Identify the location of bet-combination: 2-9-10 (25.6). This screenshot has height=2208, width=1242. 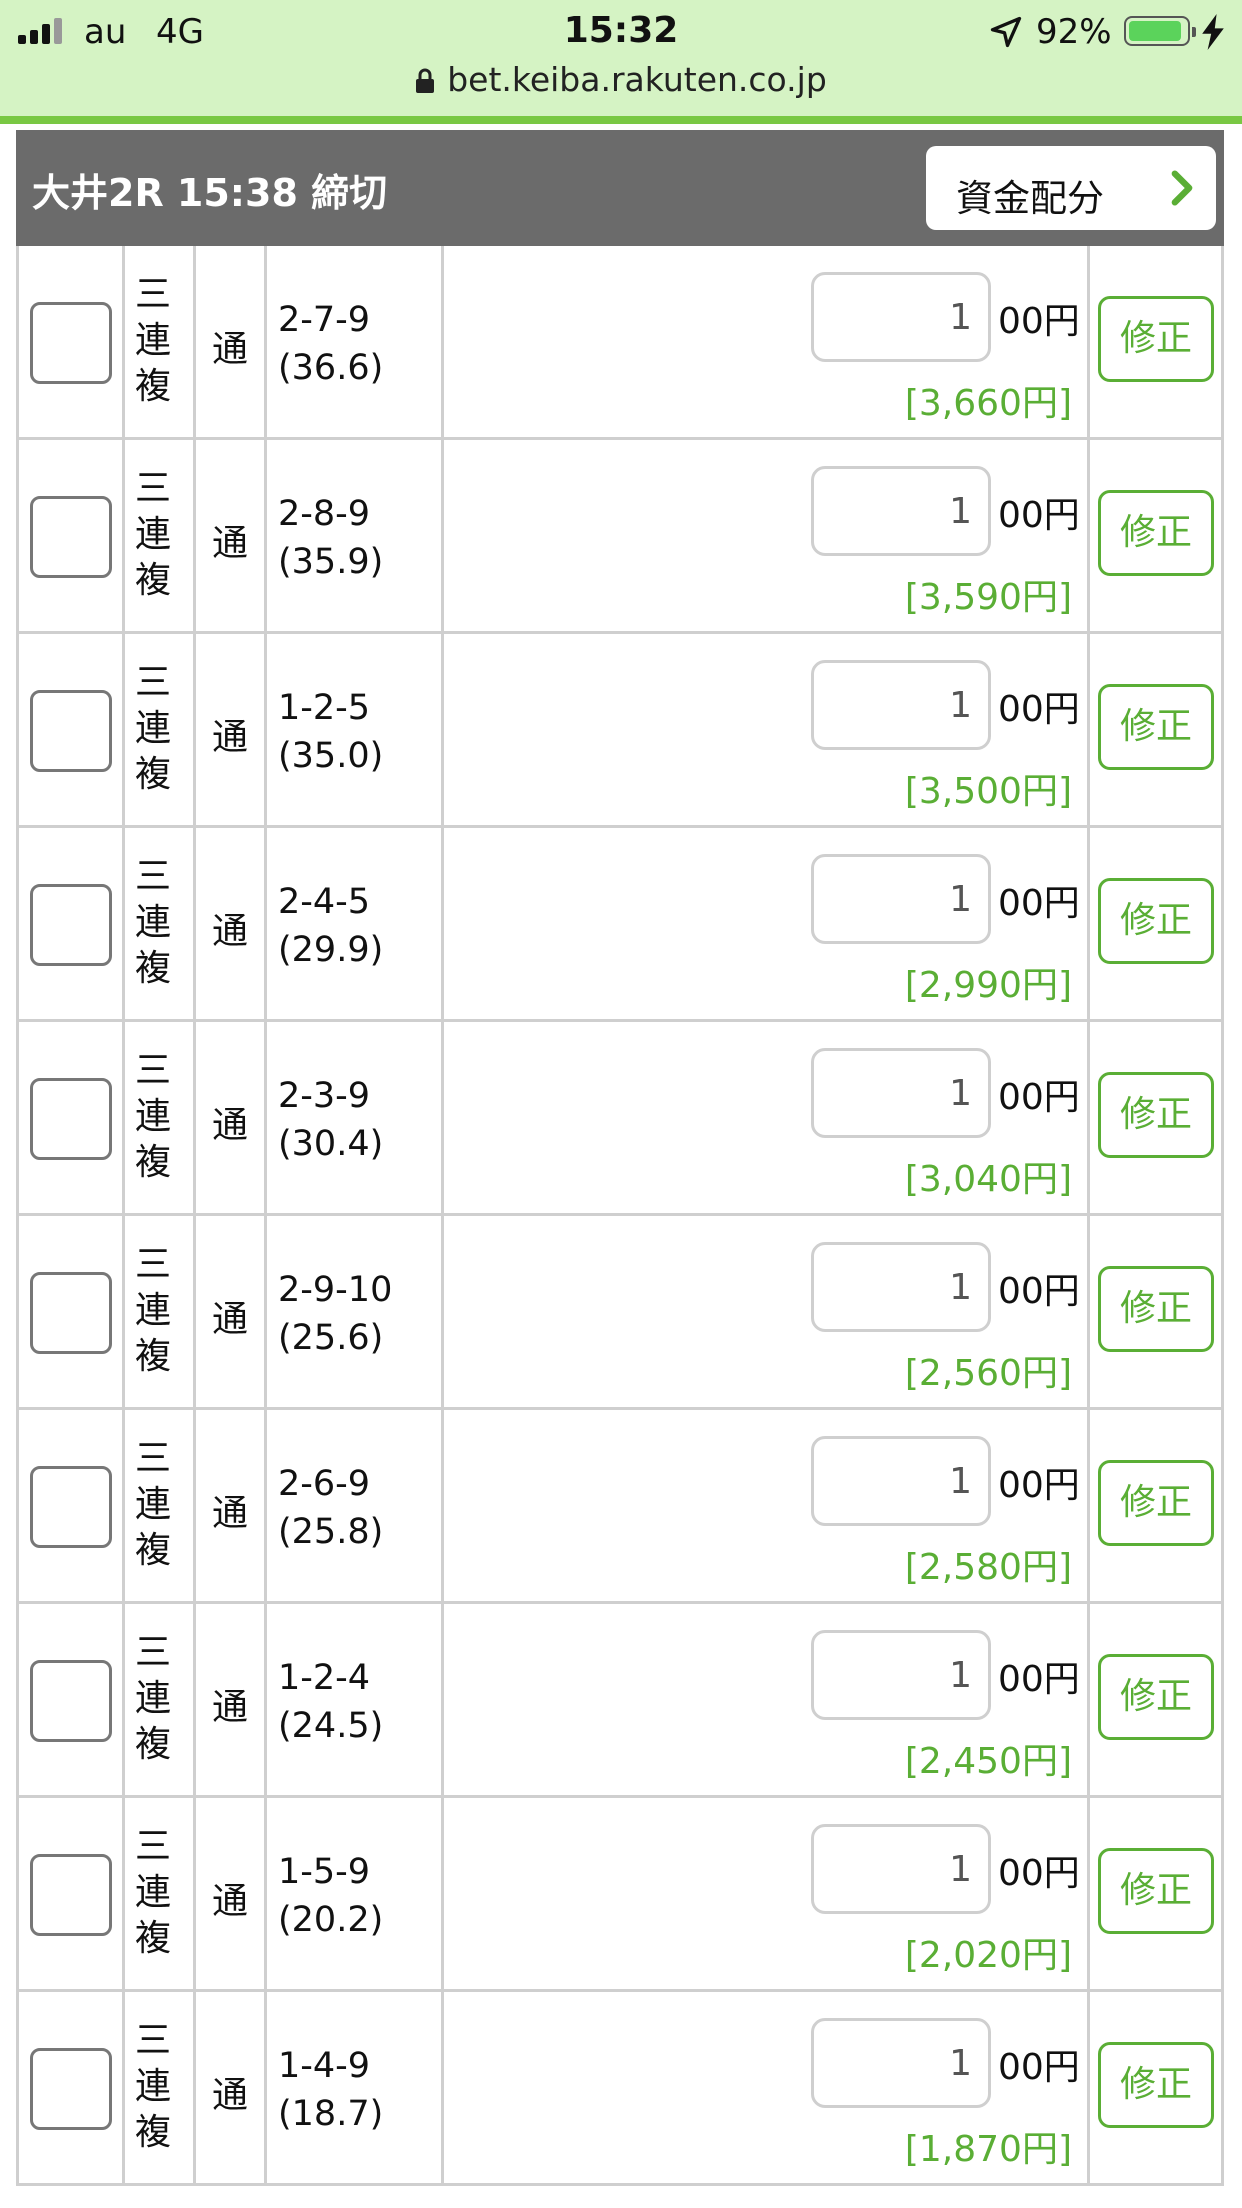
(335, 1314).